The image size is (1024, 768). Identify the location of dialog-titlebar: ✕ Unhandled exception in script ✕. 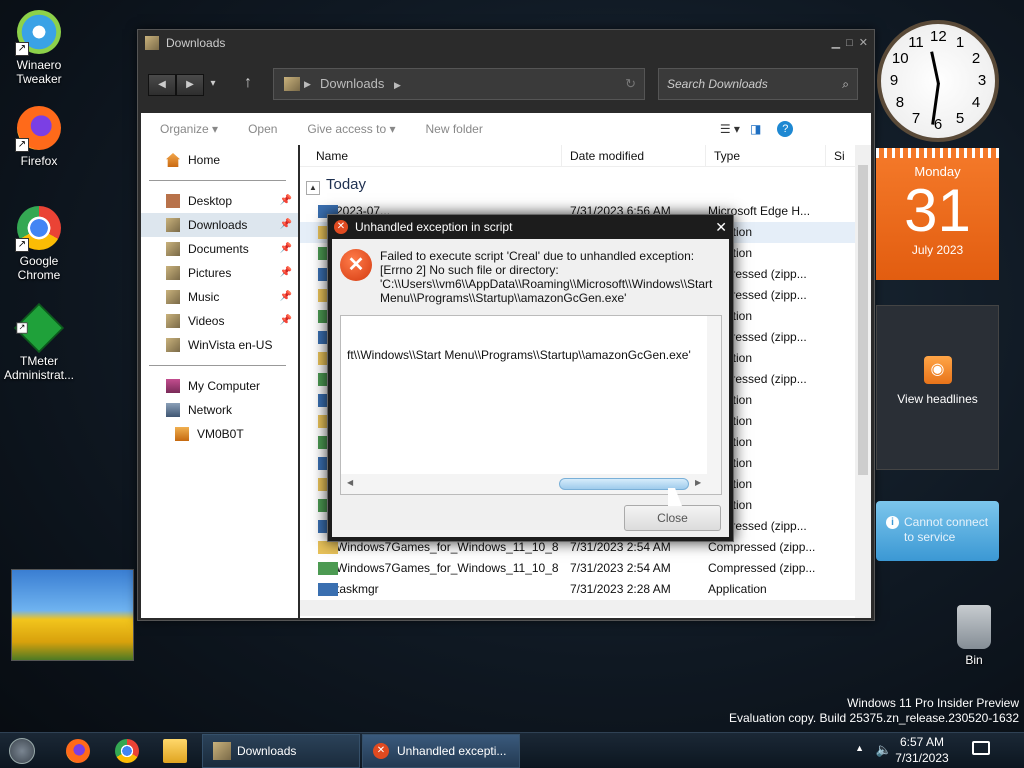
(530, 227).